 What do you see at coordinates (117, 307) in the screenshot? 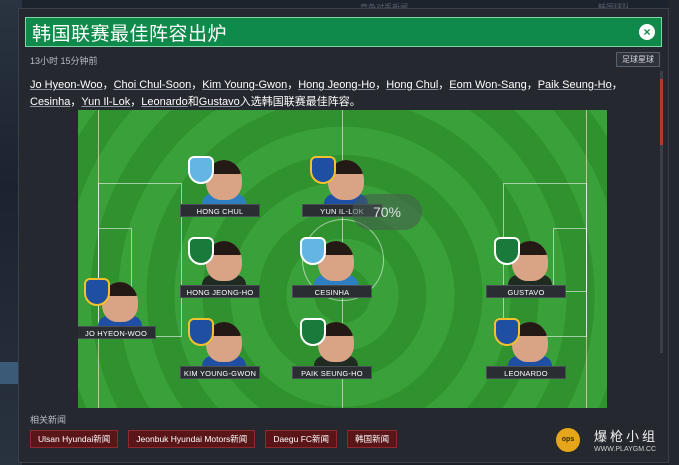
I see `player-card: JO HYEON-WOO` at bounding box center [117, 307].